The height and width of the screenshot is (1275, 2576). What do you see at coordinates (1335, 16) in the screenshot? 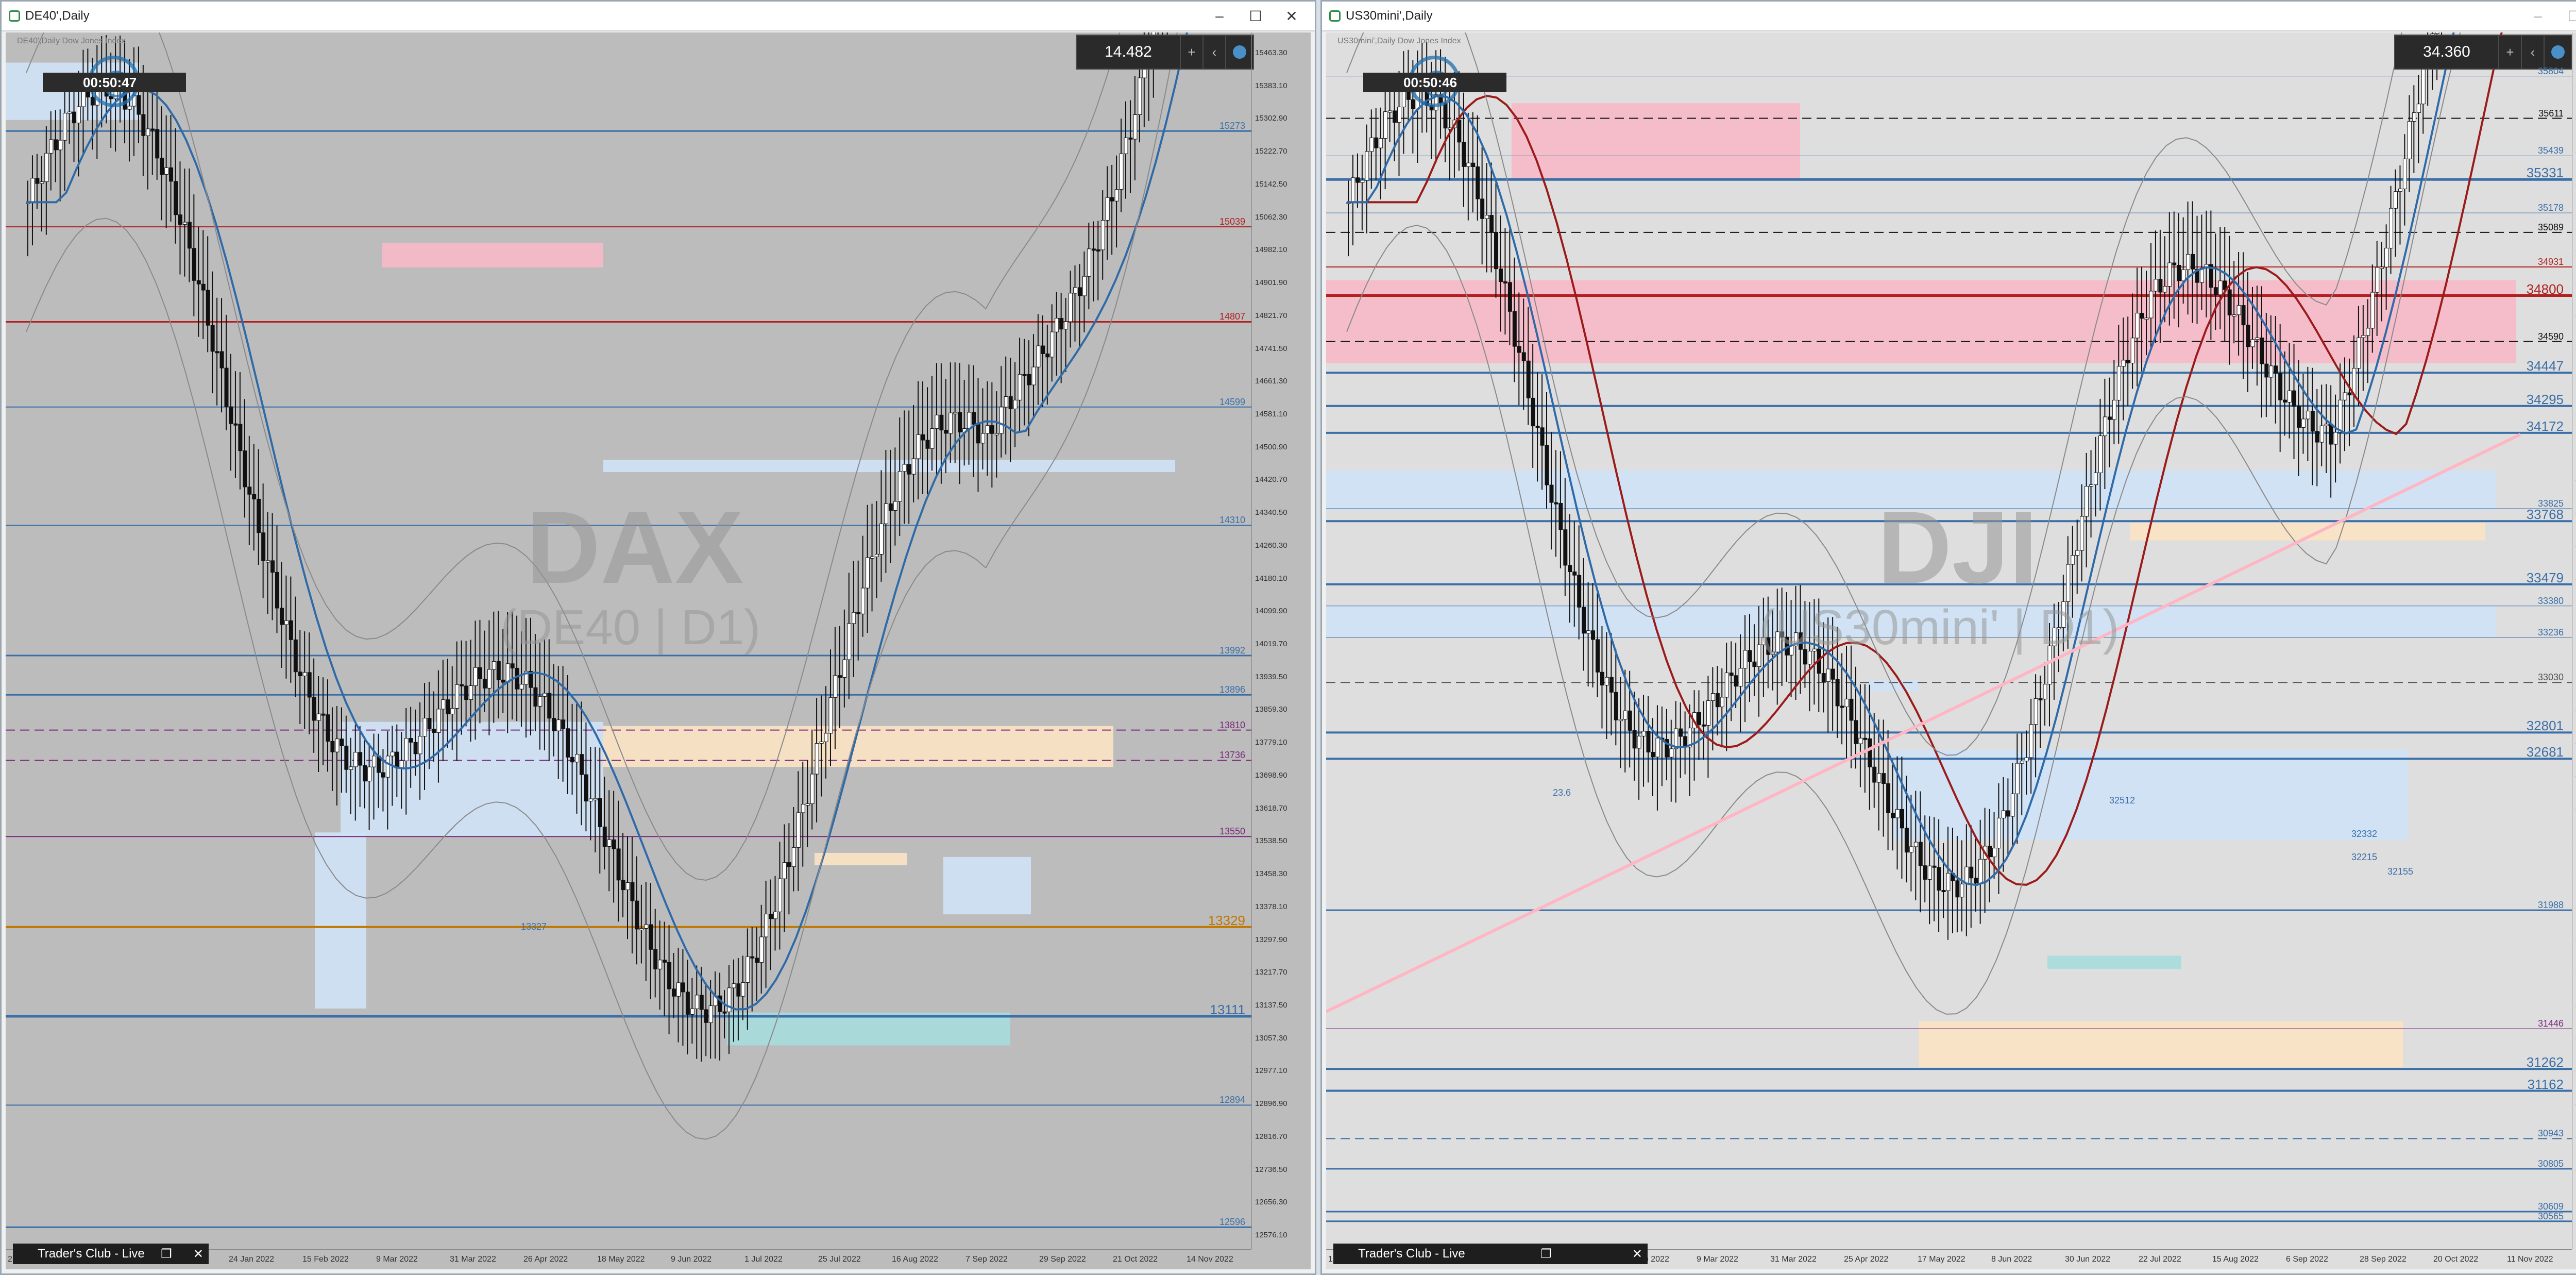
I see `chart-window-icon` at bounding box center [1335, 16].